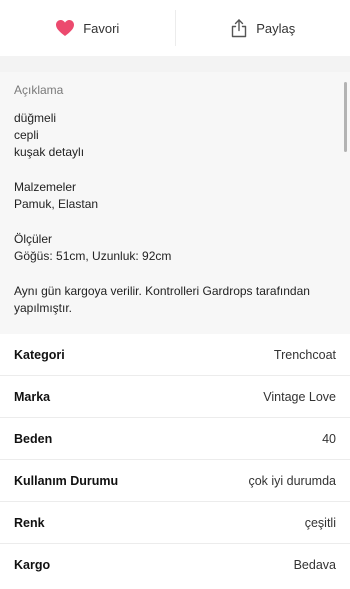 The image size is (350, 589). I want to click on section-separator, so click(175, 64).